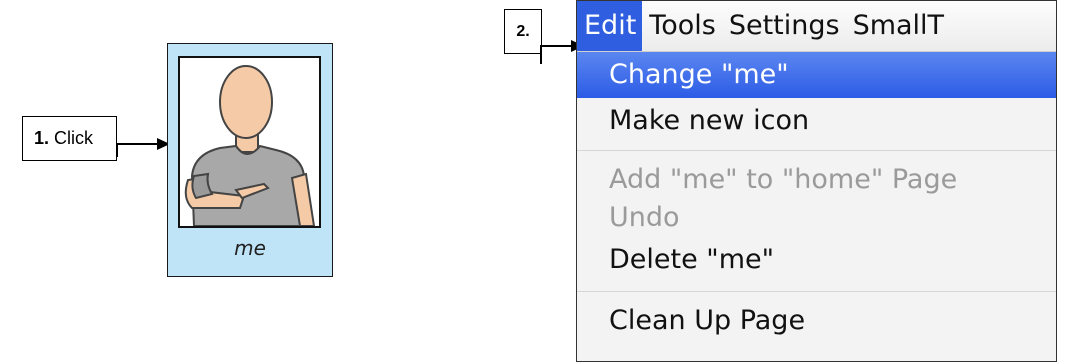  I want to click on menu-item-make-new-icon: Make new icon, so click(816, 121).